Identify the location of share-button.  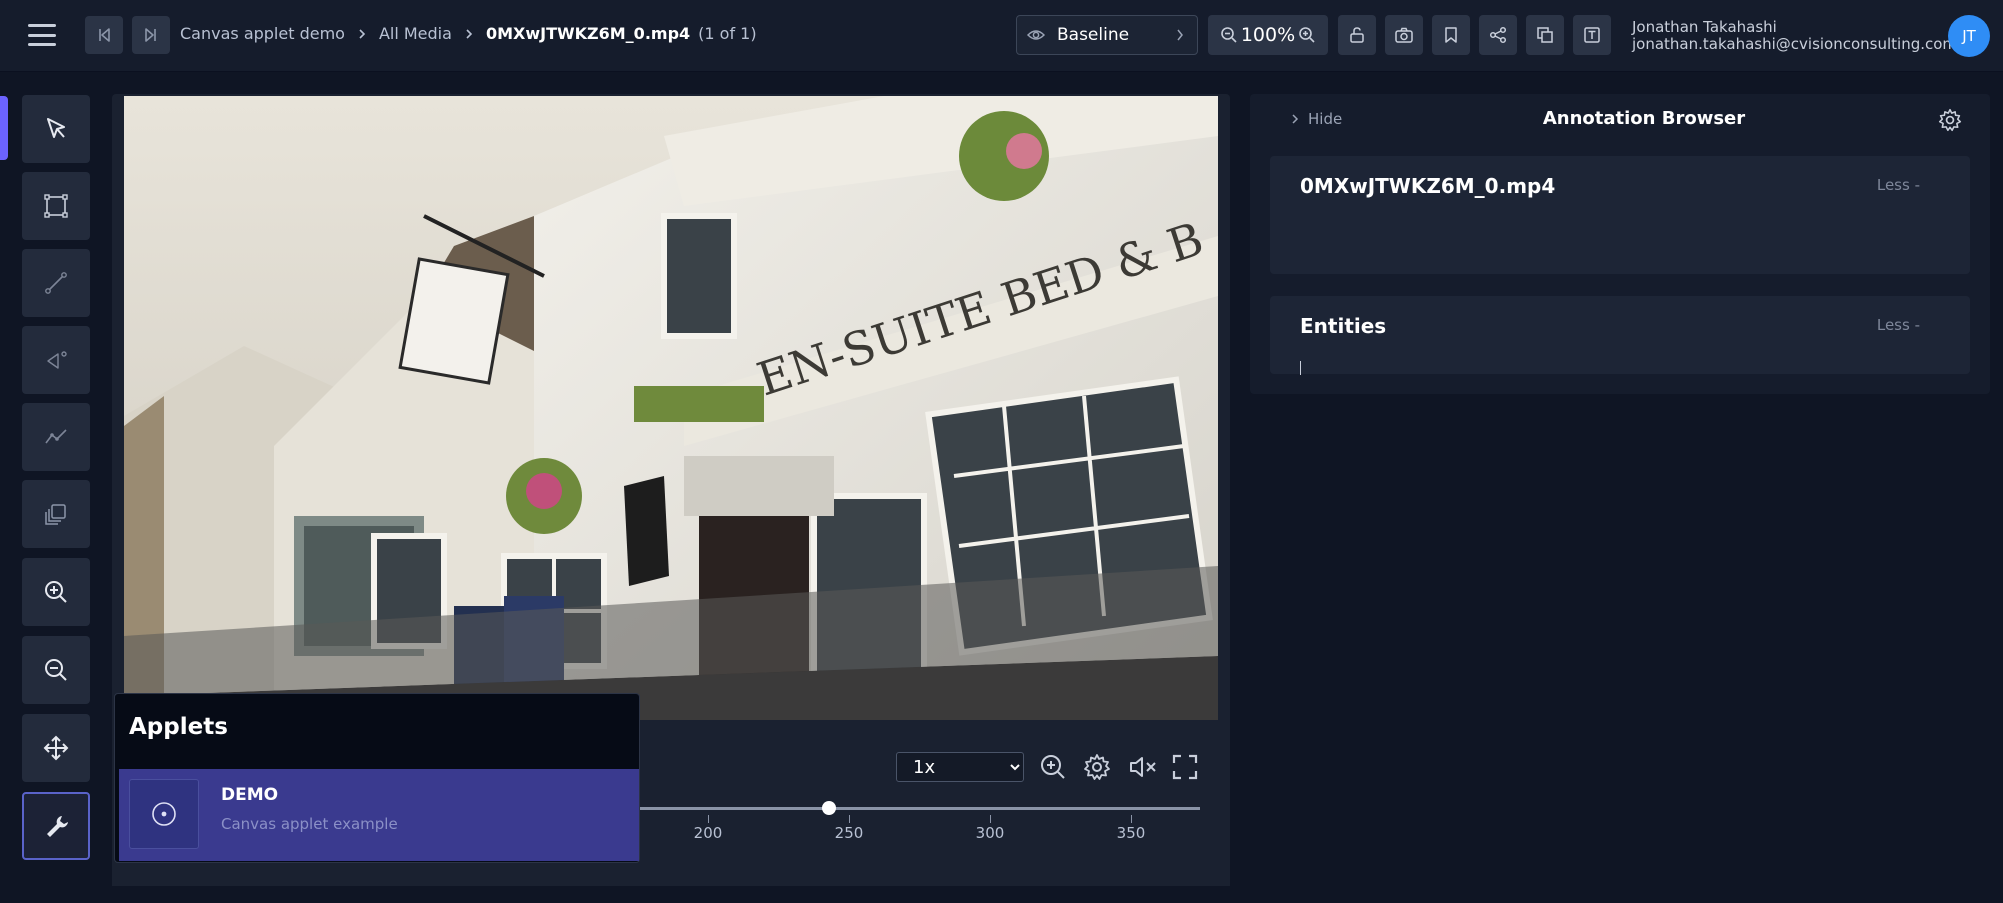
(1498, 35).